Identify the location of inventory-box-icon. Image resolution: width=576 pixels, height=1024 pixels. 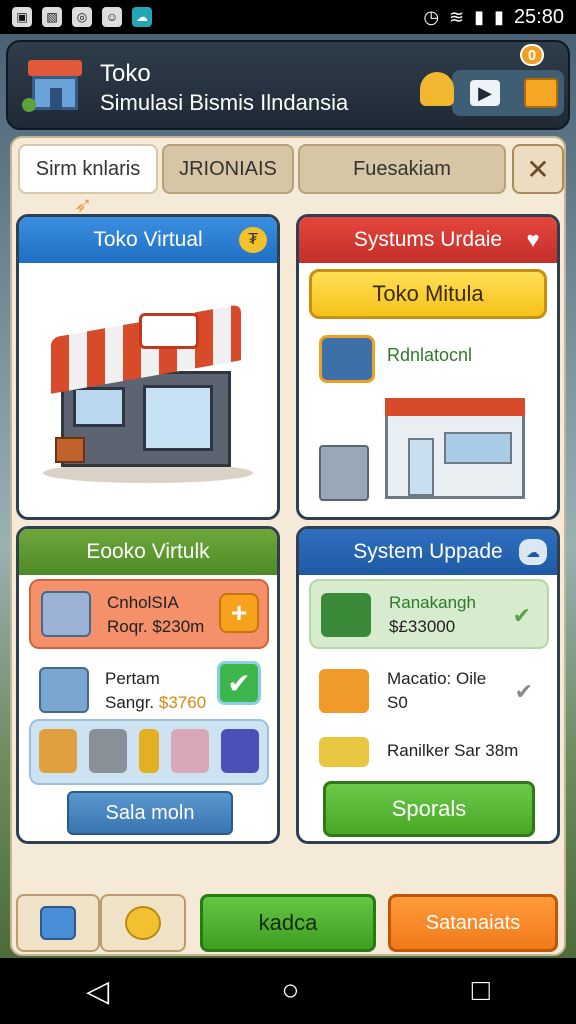
(541, 93).